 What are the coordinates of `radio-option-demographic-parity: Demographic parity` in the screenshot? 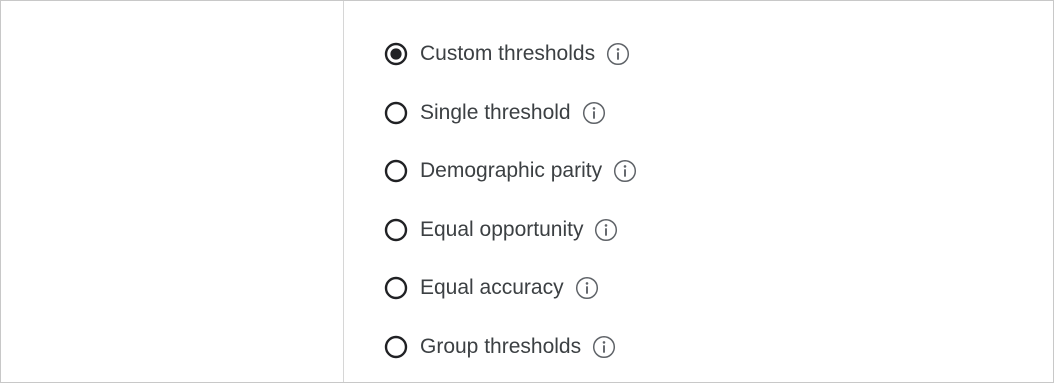 It's located at (505, 171).